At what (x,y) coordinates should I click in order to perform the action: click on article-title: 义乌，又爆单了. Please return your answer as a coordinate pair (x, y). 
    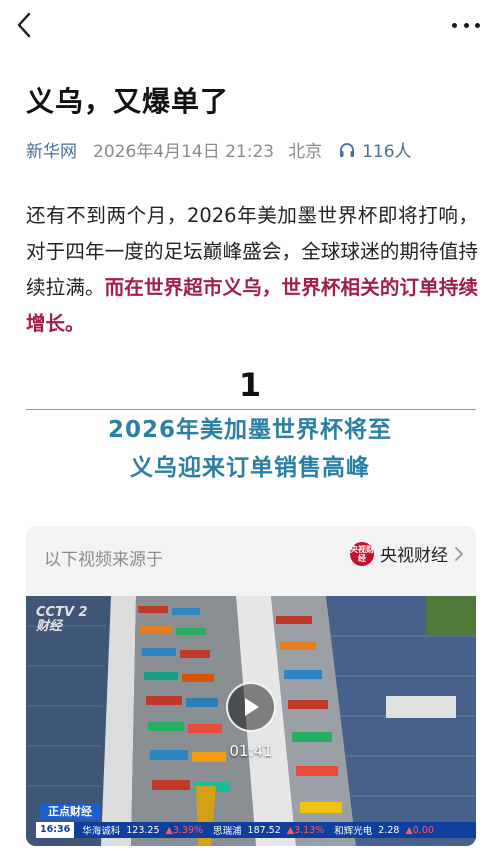
    Looking at the image, I should click on (128, 101).